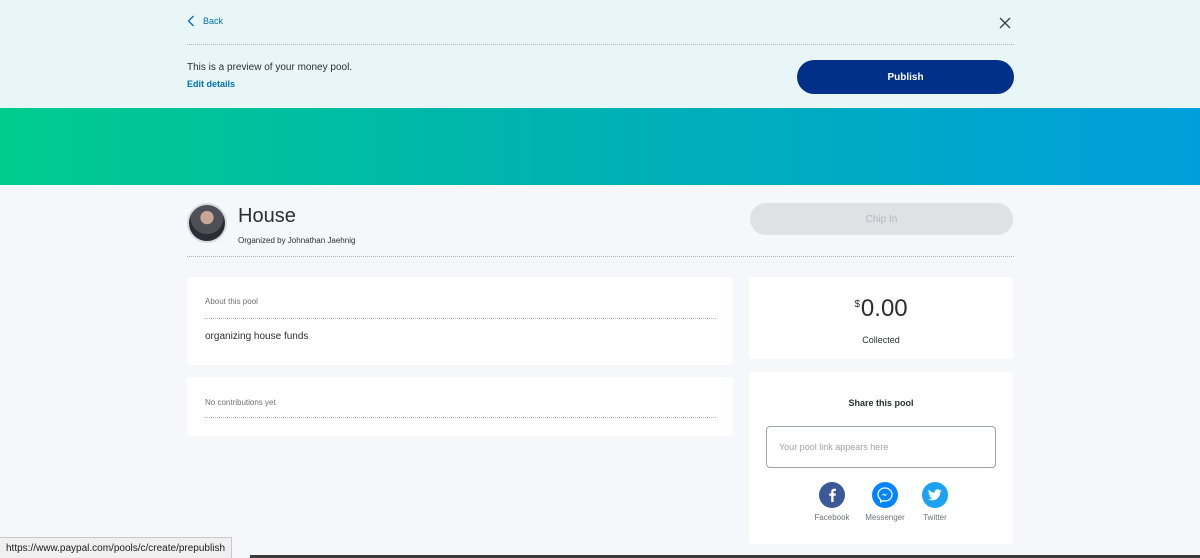 The image size is (1200, 558). What do you see at coordinates (884, 308) in the screenshot?
I see `amount-value: 0.00` at bounding box center [884, 308].